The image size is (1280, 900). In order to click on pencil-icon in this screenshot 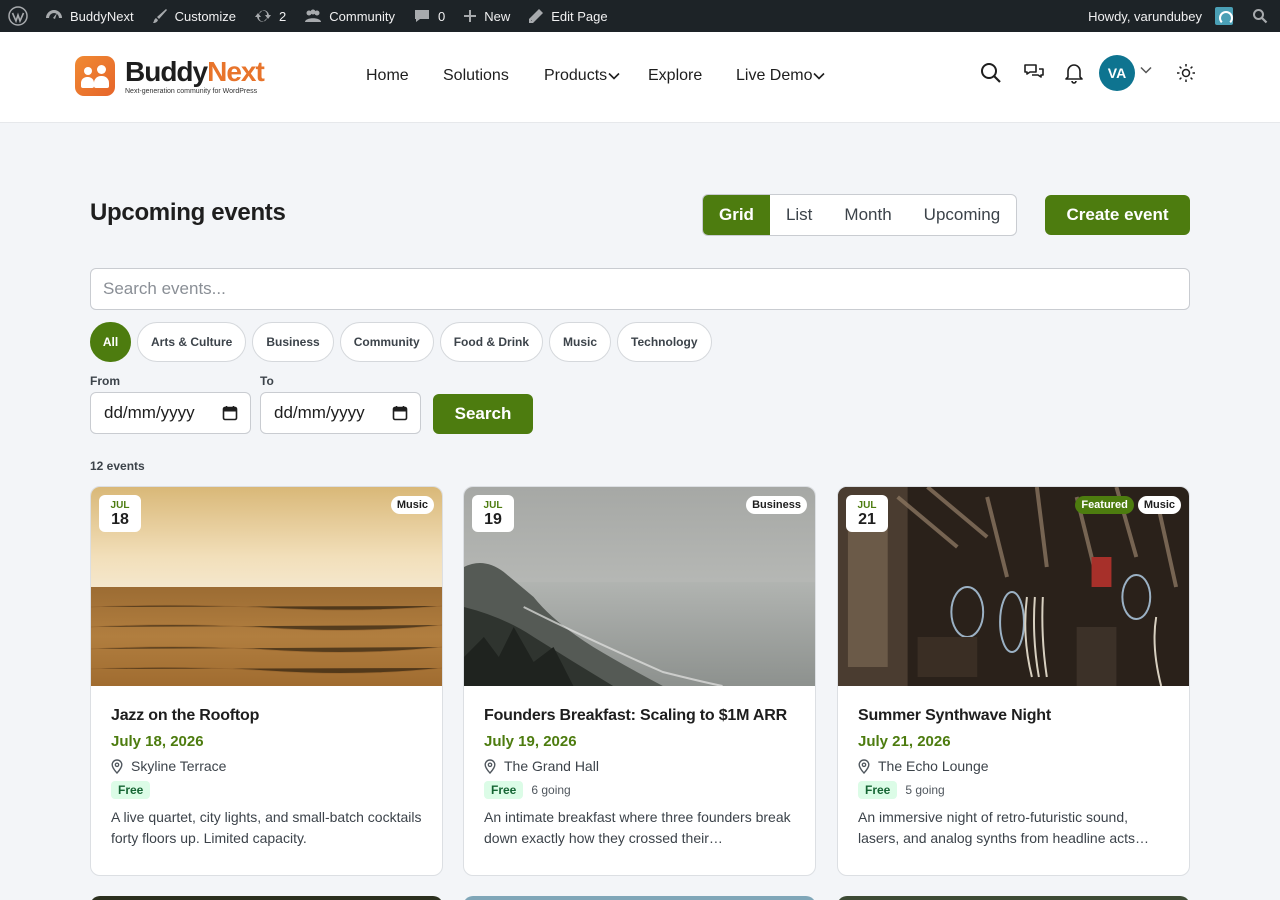, I will do `click(536, 16)`.